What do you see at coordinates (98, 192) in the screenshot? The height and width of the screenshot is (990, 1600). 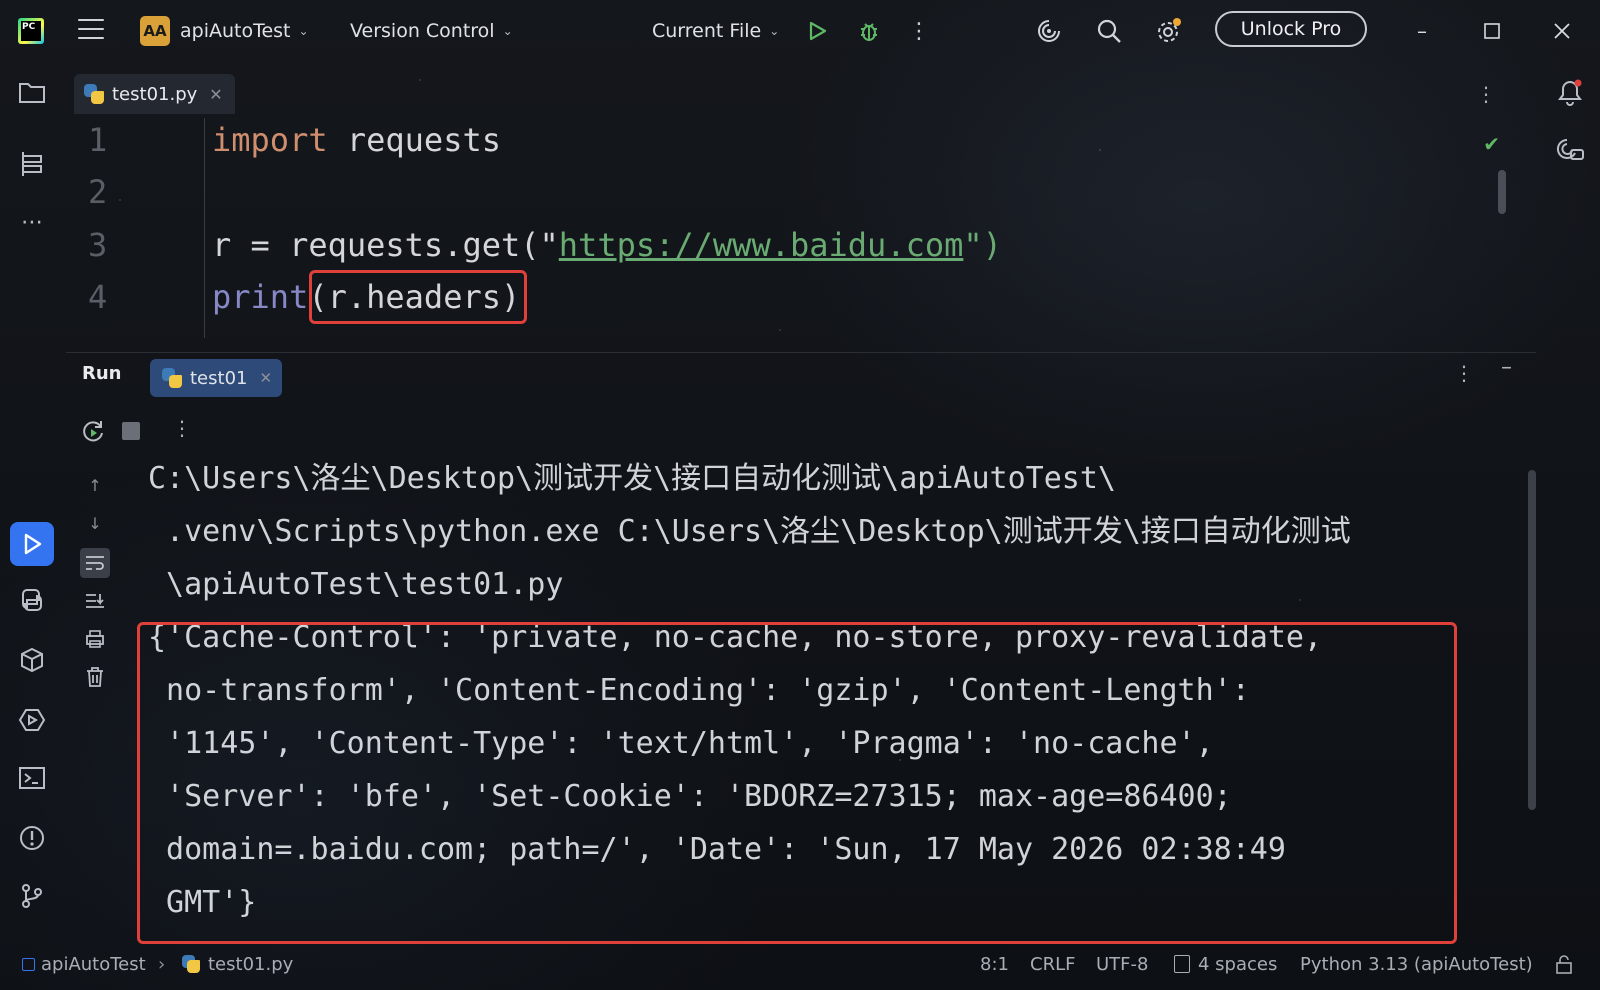 I see `line-number: 2` at bounding box center [98, 192].